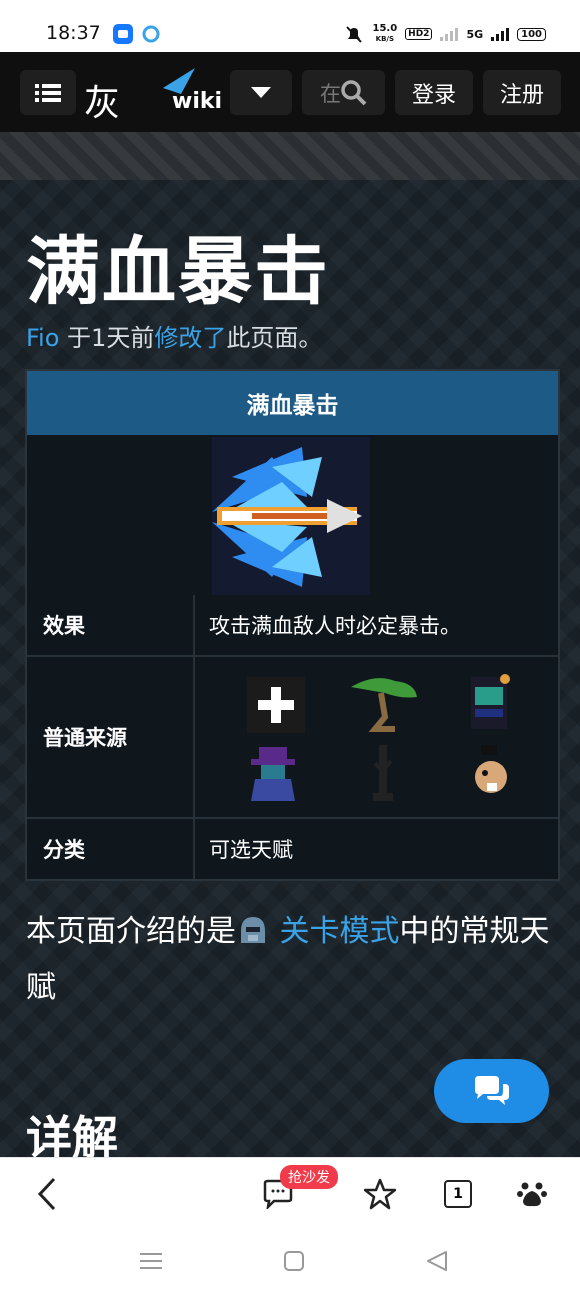  I want to click on editor-link: Fio, so click(42, 338).